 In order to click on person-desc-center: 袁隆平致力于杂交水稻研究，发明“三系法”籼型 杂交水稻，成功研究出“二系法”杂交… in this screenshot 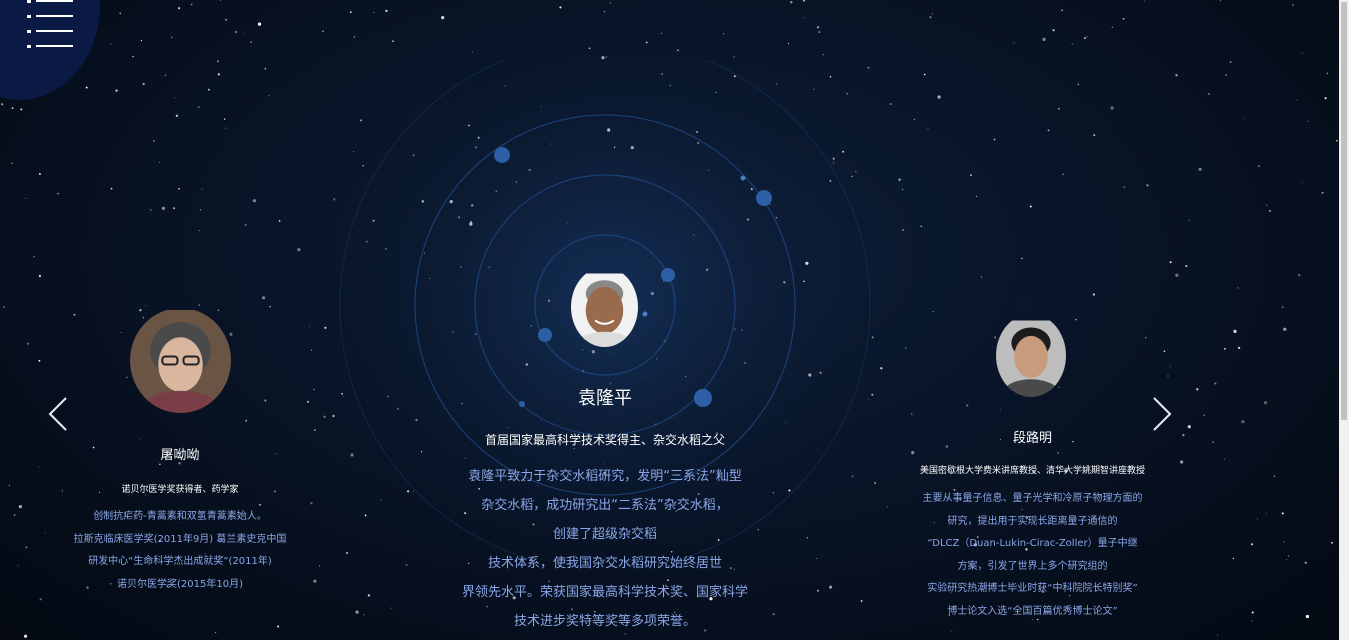, I will do `click(605, 549)`.